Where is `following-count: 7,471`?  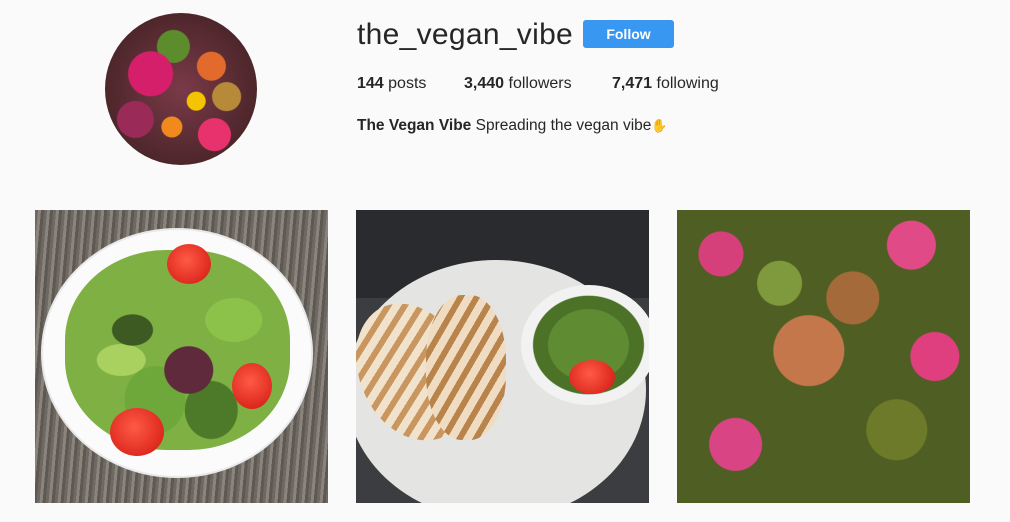
following-count: 7,471 is located at coordinates (632, 83).